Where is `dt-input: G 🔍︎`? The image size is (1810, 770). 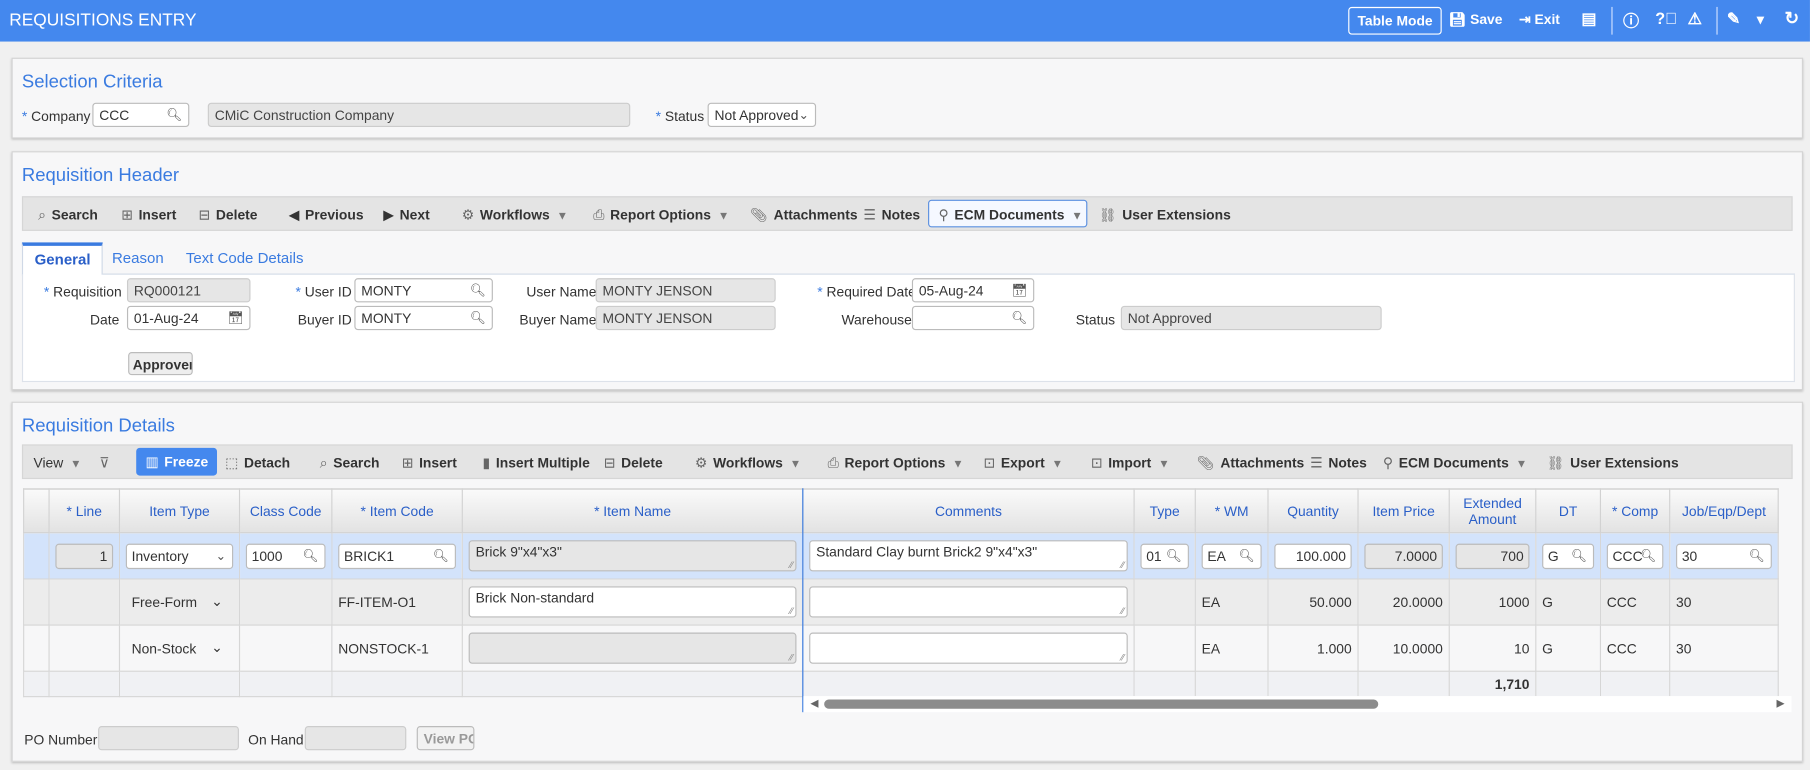 dt-input: G 🔍︎ is located at coordinates (1568, 556).